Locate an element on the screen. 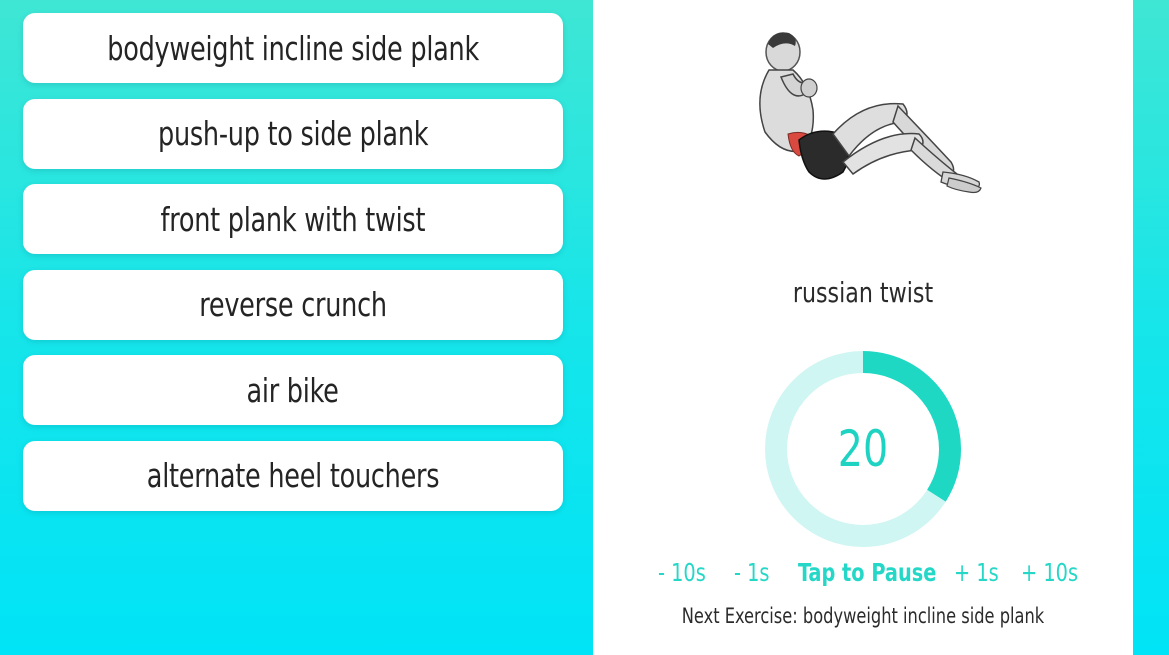 The height and width of the screenshot is (655, 1169). exercise-illustration-svg is located at coordinates (870, 113).